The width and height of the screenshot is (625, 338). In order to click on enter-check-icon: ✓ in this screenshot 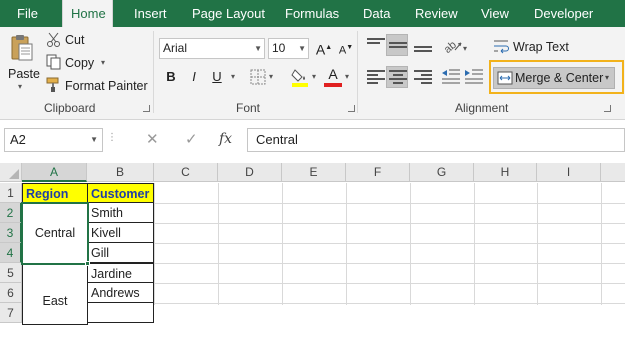, I will do `click(191, 139)`.